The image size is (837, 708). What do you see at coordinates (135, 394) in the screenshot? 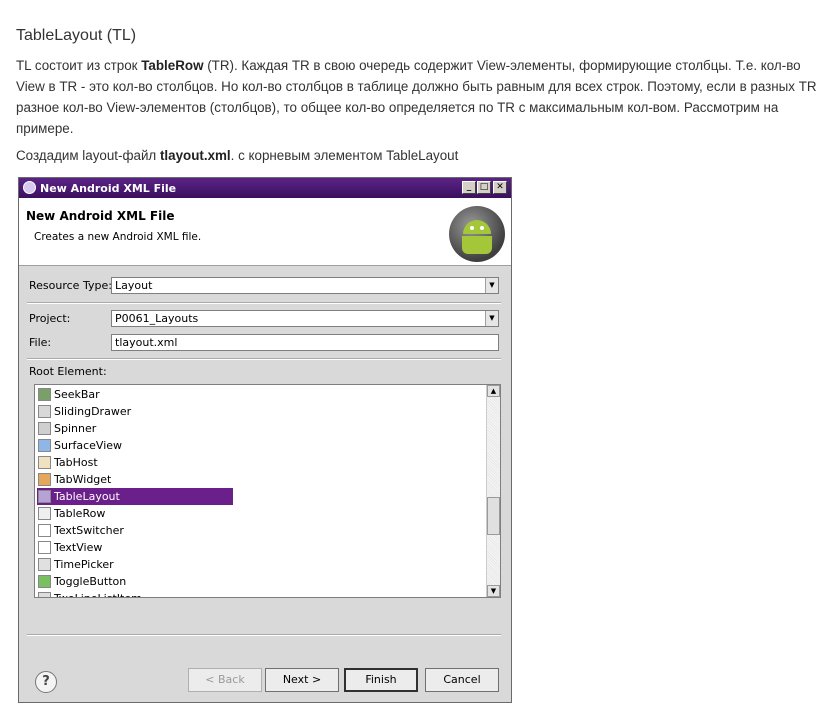
I see `list-item: SeekBar` at bounding box center [135, 394].